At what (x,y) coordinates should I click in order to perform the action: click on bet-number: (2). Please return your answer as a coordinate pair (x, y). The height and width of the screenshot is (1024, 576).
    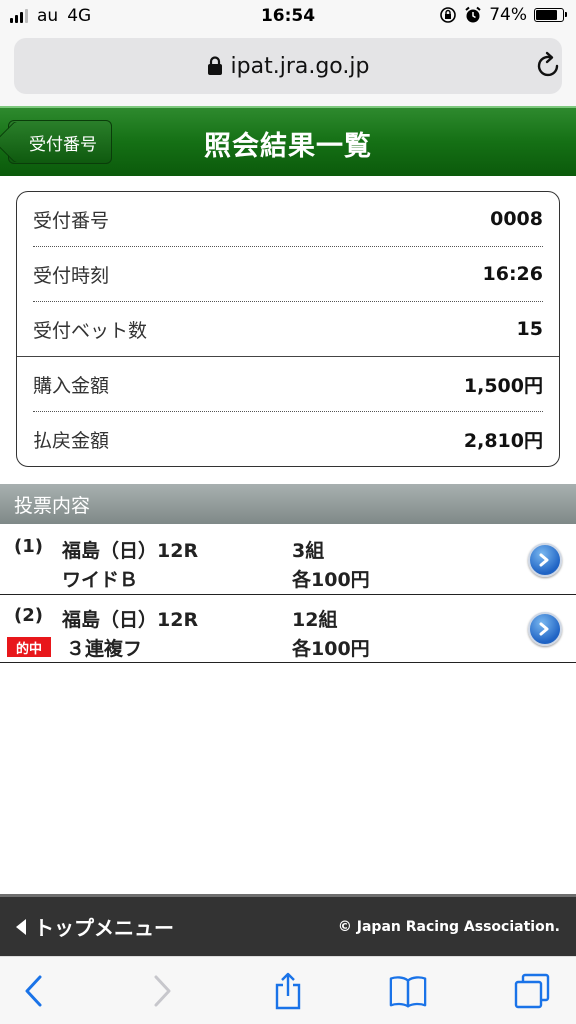
    Looking at the image, I should click on (28, 615).